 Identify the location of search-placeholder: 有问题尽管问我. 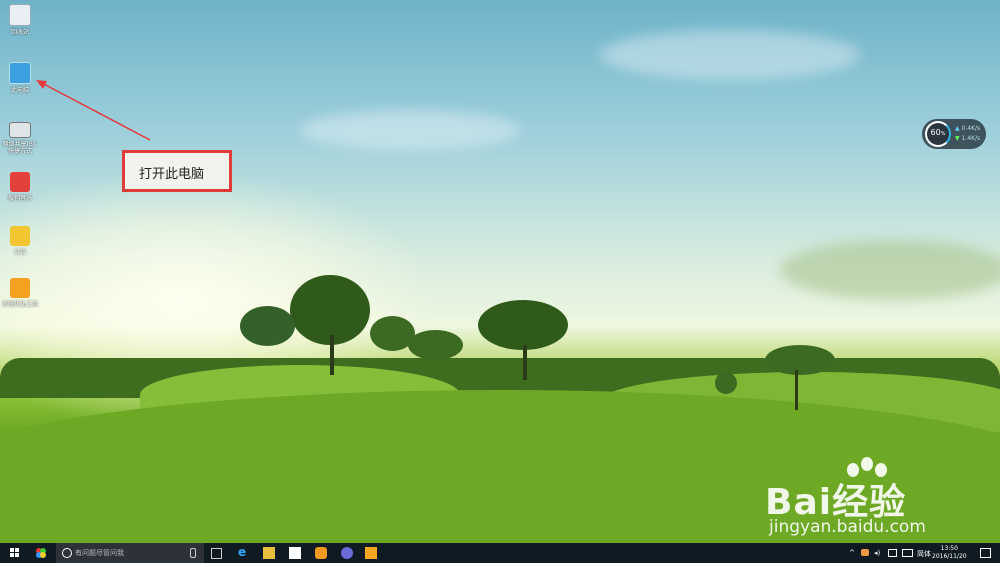
(99, 553).